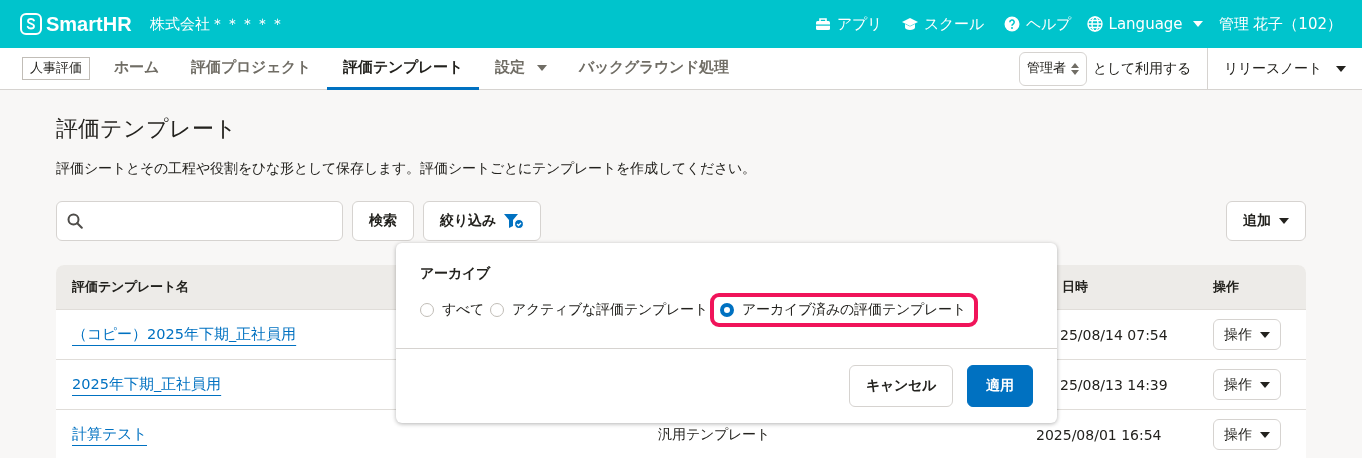 This screenshot has height=458, width=1362. What do you see at coordinates (714, 433) in the screenshot?
I see `table-cell: 汎用テンプレート` at bounding box center [714, 433].